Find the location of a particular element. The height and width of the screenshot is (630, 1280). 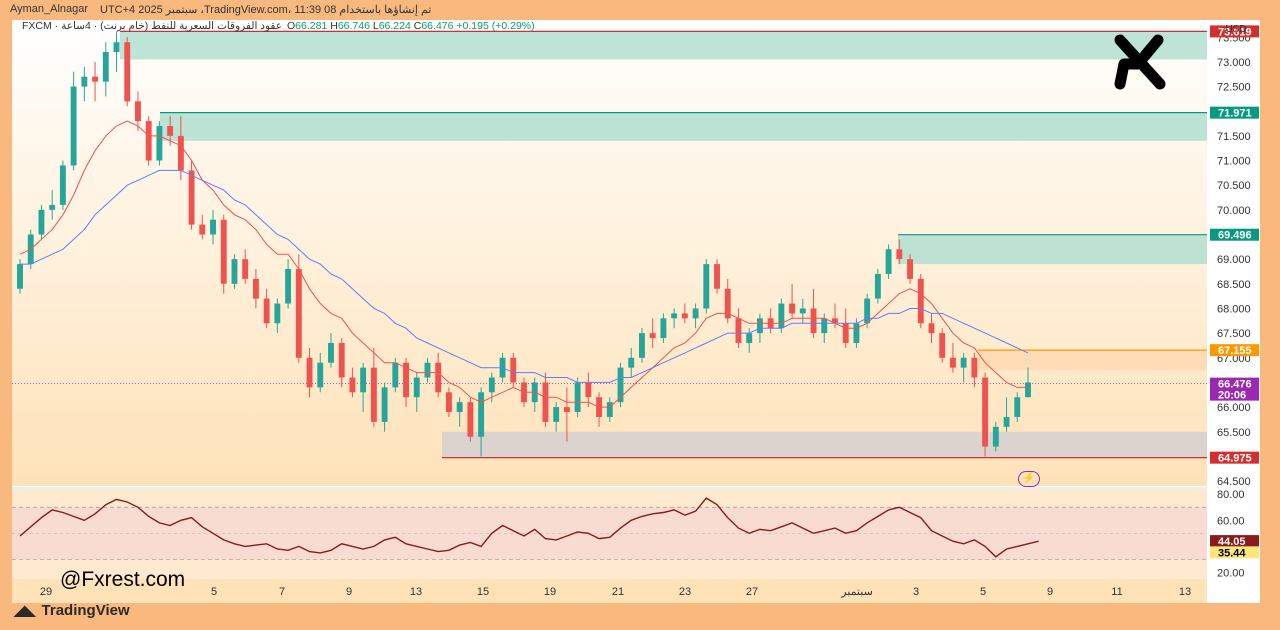

rsi-value-label: 35.44 is located at coordinates (1232, 553).